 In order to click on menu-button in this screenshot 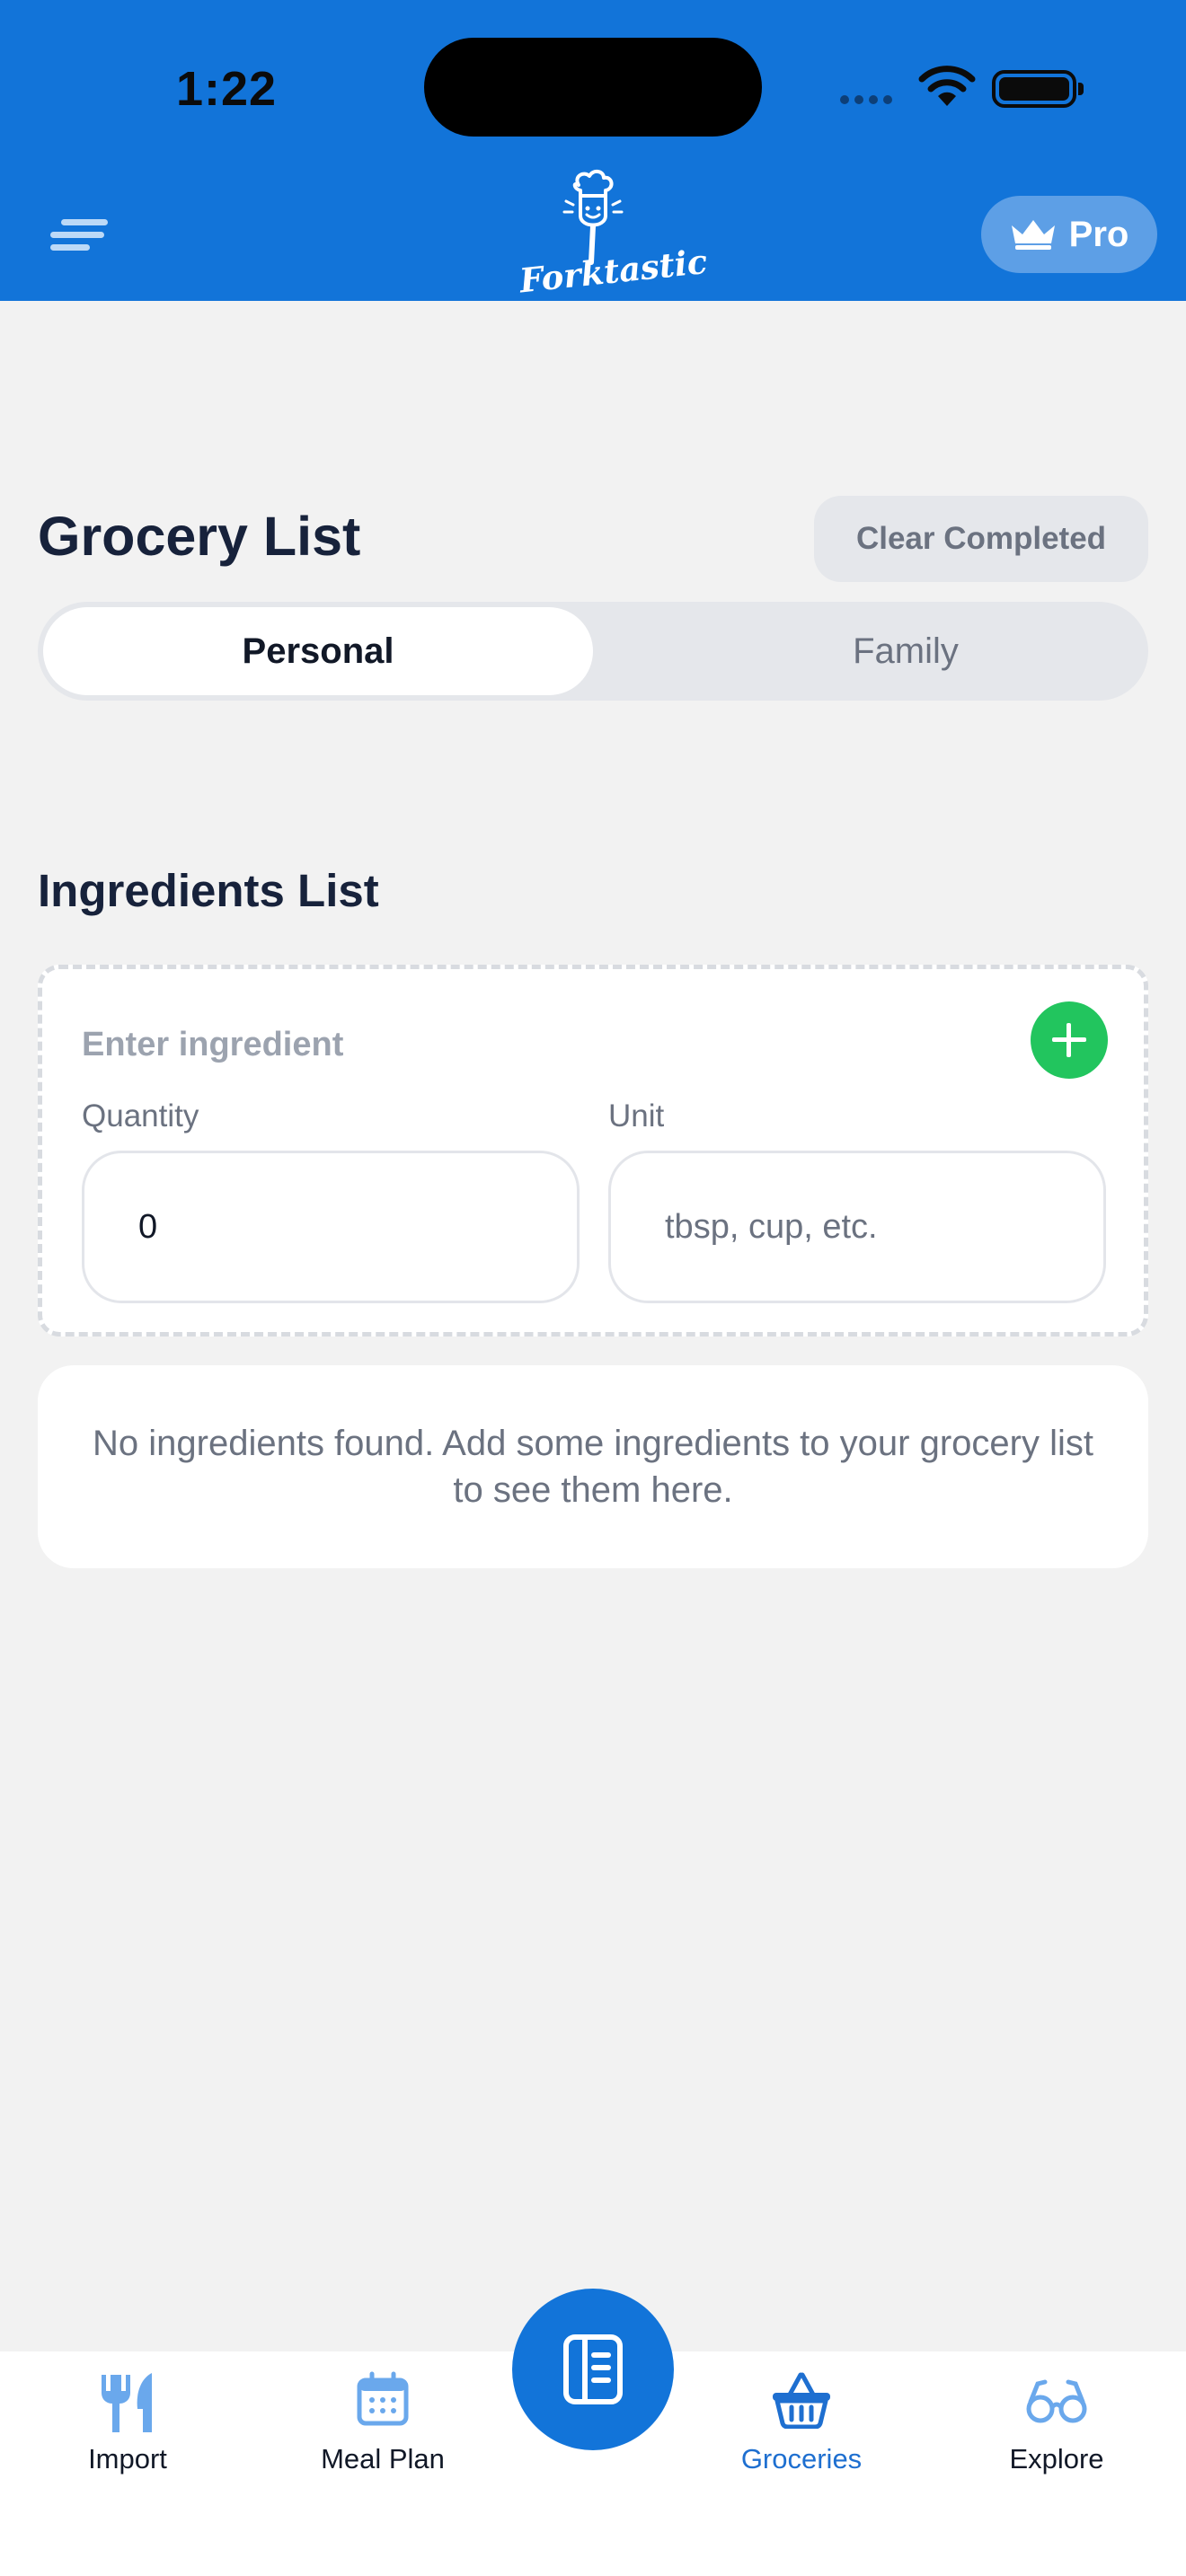, I will do `click(79, 233)`.